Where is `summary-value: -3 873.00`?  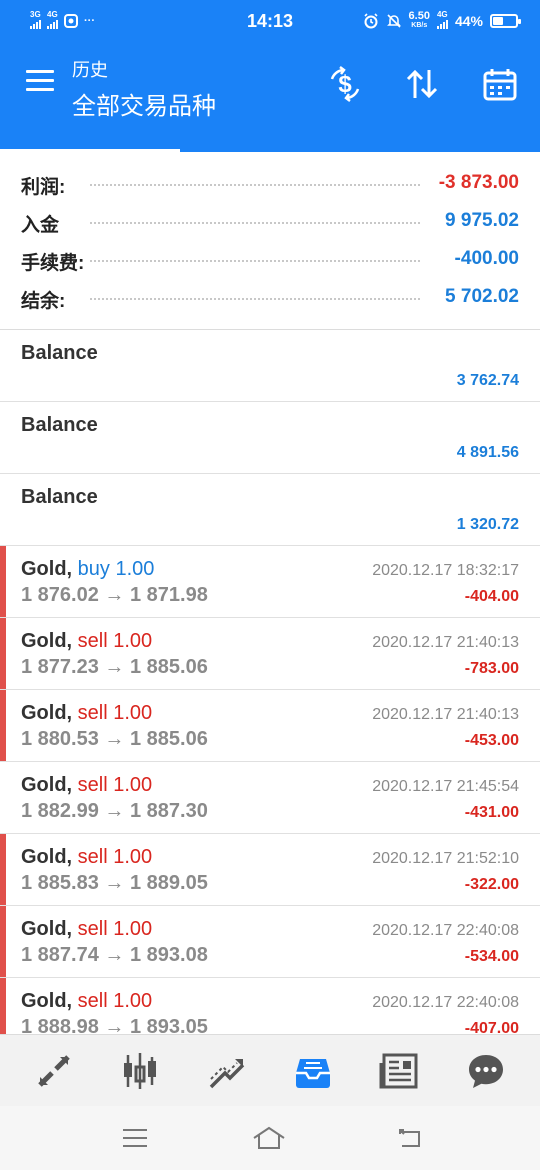 summary-value: -3 873.00 is located at coordinates (475, 183).